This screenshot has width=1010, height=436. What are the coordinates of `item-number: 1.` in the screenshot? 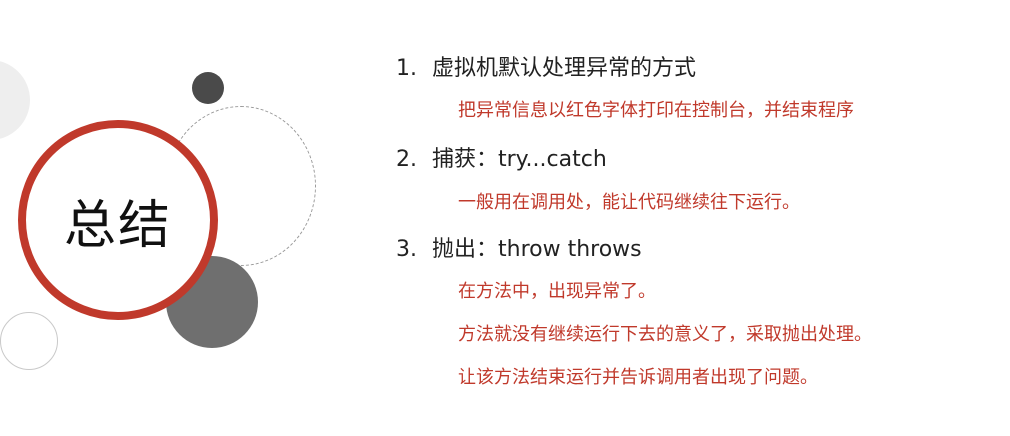 It's located at (406, 68).